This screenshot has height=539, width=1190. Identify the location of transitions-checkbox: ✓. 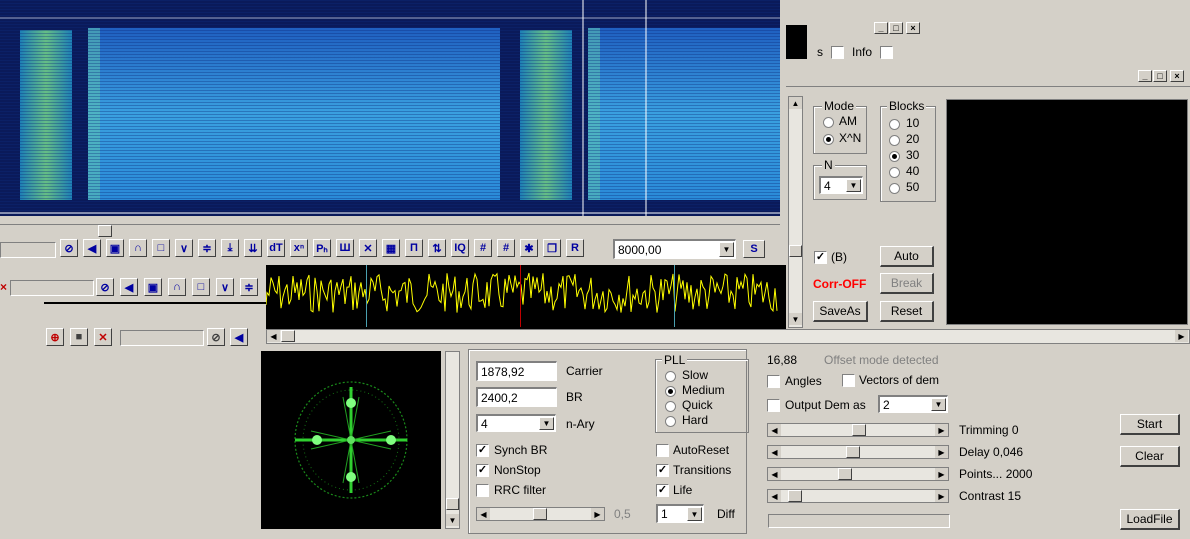
(662, 470).